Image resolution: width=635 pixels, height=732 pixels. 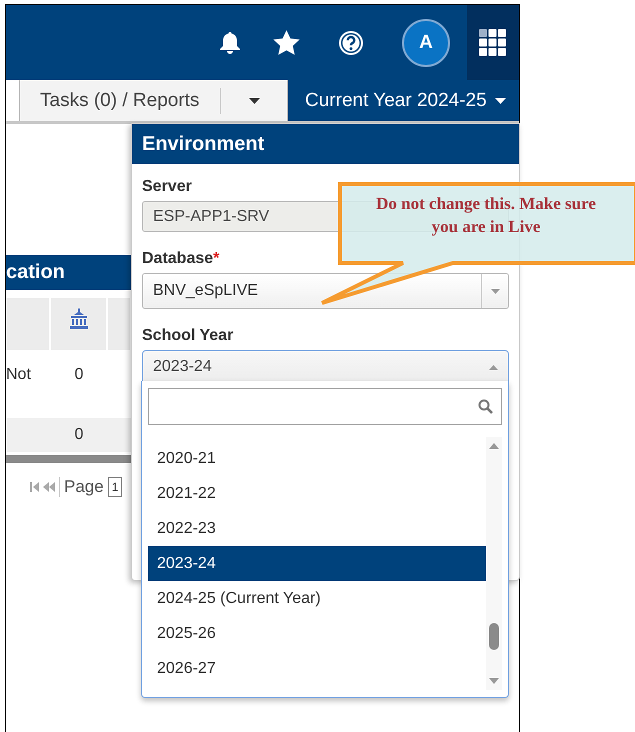 I want to click on search-field, so click(x=325, y=406).